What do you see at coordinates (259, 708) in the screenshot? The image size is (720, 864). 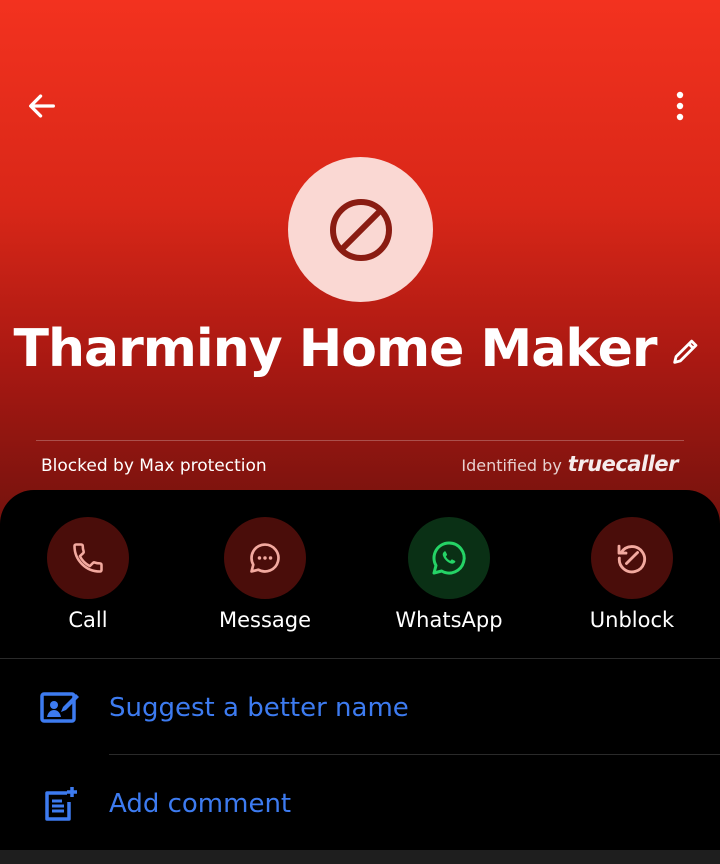 I see `suggest-name-label: Suggest a better name` at bounding box center [259, 708].